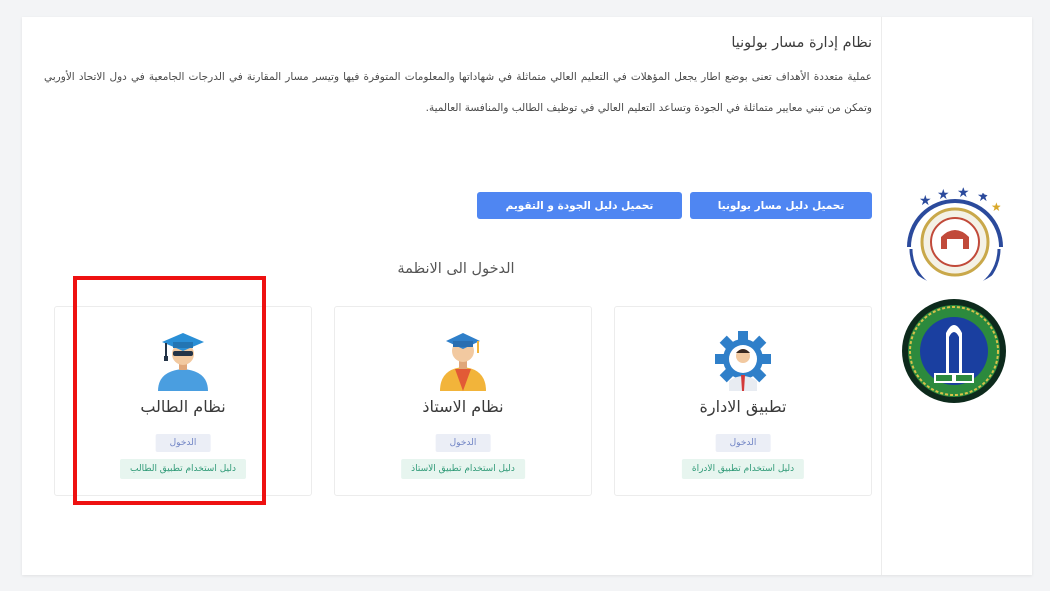 The image size is (1050, 591). What do you see at coordinates (956, 296) in the screenshot?
I see `logo-sidebar: ★ ★ ★ ★ ★` at bounding box center [956, 296].